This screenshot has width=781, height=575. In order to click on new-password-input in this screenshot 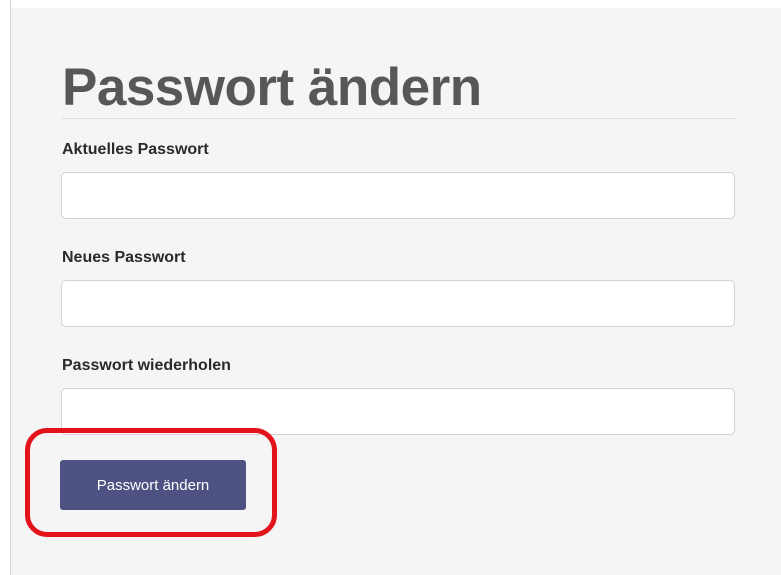, I will do `click(398, 303)`.